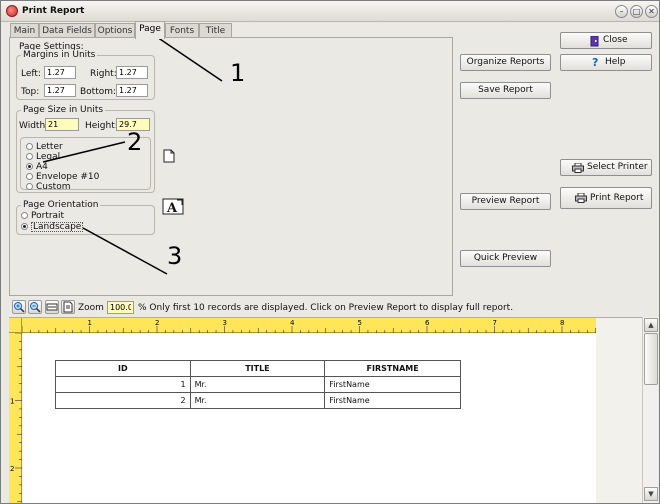 The image size is (660, 504). Describe the element at coordinates (150, 30) in the screenshot. I see `tab-page: Page` at that location.